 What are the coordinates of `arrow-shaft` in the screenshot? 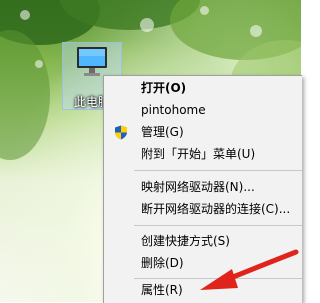 It's located at (262, 265).